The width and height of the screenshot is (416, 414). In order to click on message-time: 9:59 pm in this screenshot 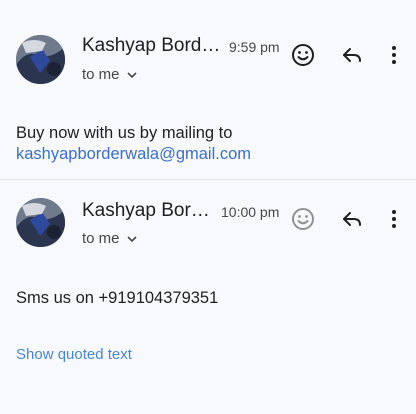, I will do `click(254, 47)`.